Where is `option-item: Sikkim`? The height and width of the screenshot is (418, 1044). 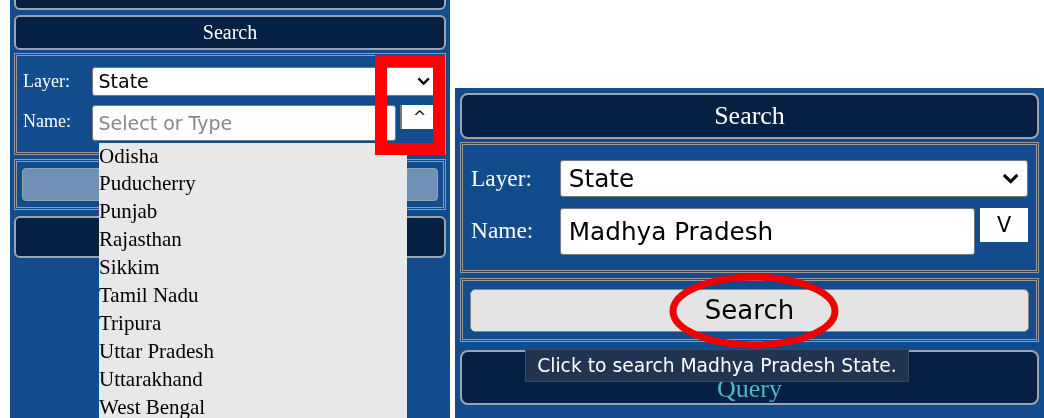 option-item: Sikkim is located at coordinates (253, 268).